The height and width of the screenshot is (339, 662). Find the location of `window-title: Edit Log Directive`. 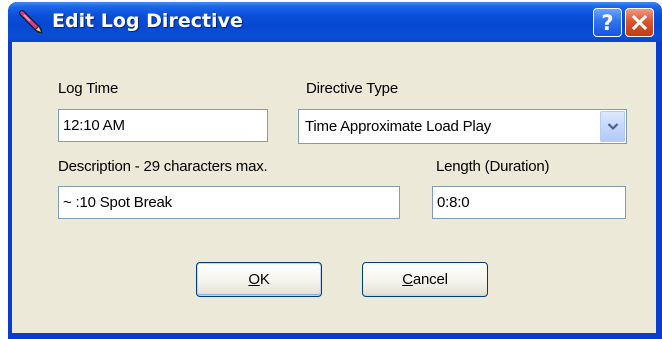

window-title: Edit Log Directive is located at coordinates (147, 21).